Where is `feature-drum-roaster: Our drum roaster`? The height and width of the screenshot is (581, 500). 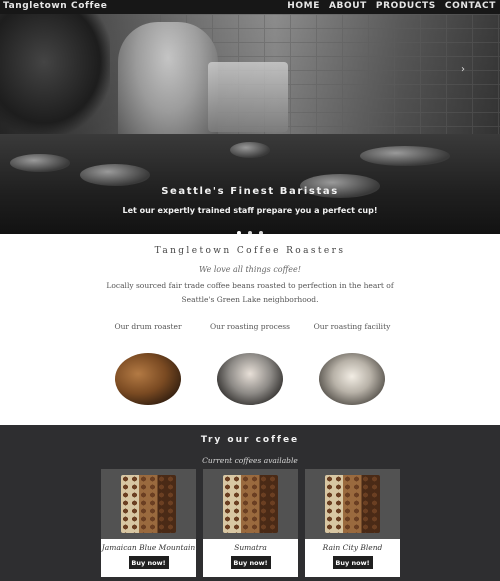
feature-drum-roaster: Our drum roaster is located at coordinates (148, 363).